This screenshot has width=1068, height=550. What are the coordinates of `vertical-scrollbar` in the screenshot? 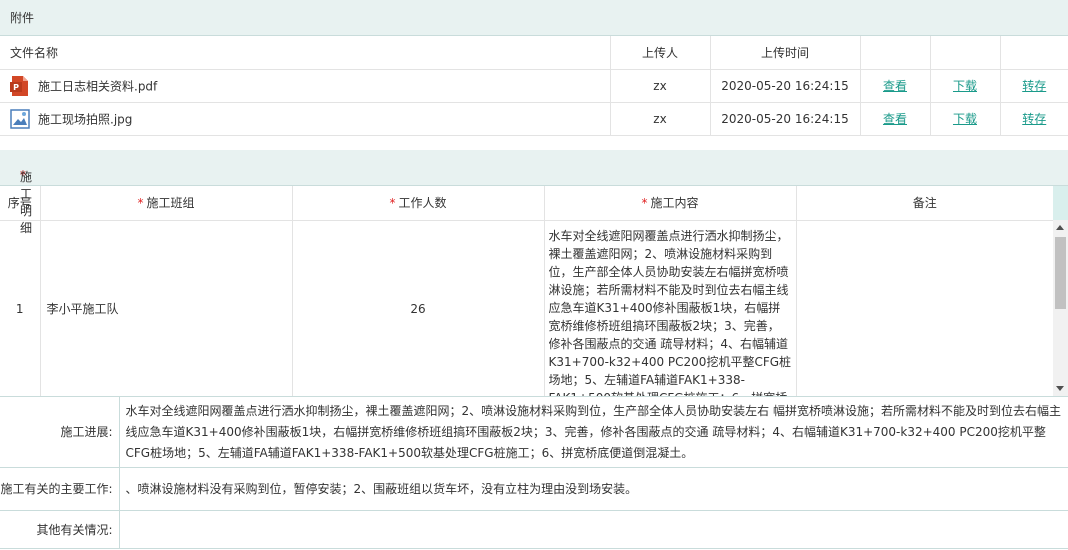 It's located at (1060, 308).